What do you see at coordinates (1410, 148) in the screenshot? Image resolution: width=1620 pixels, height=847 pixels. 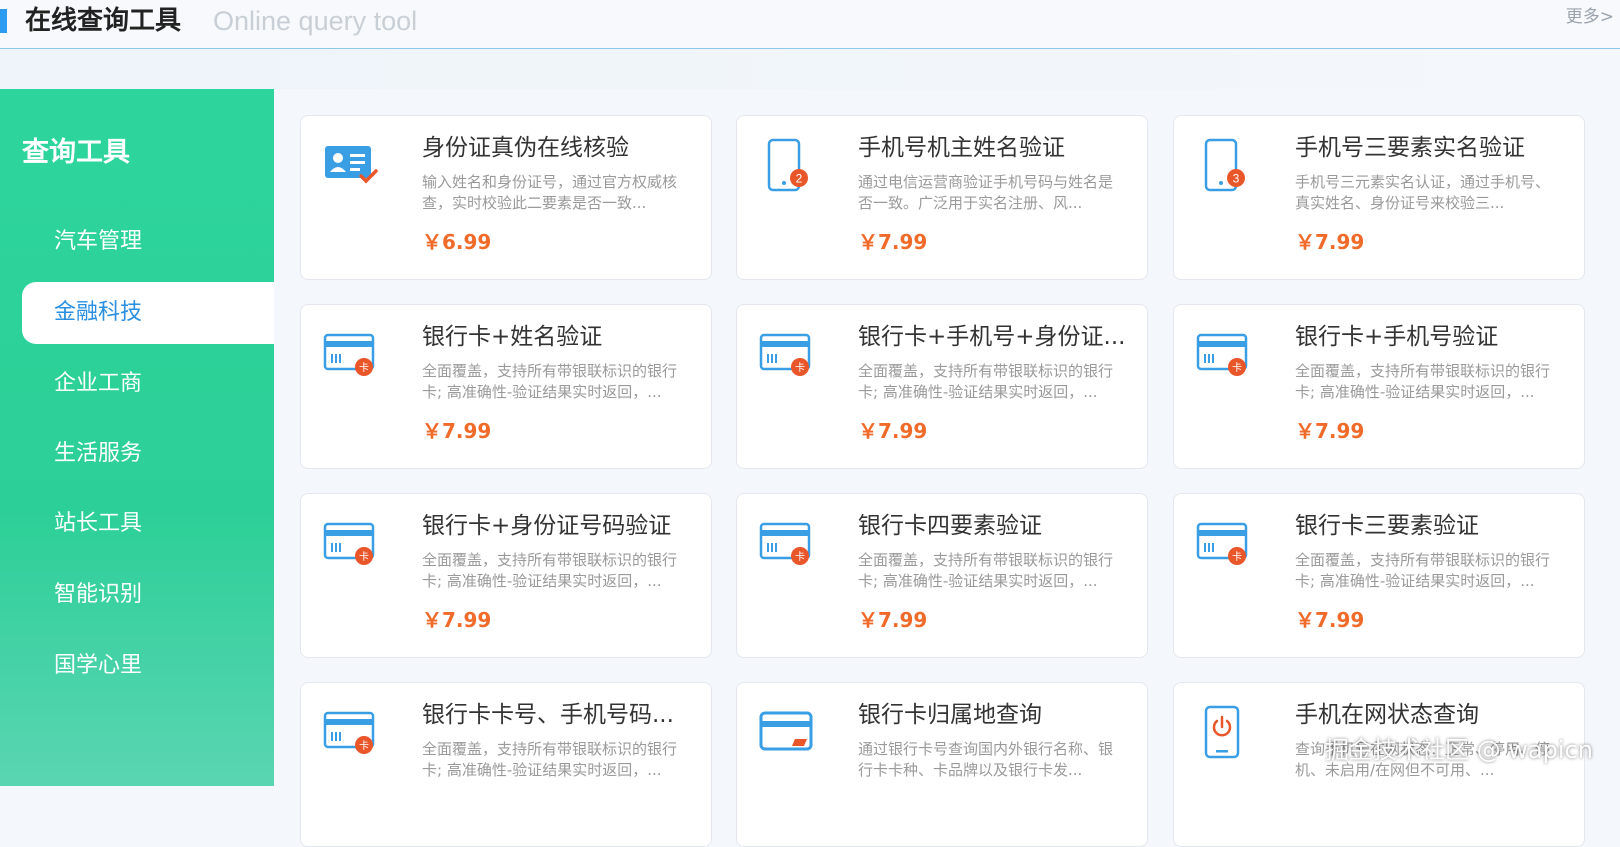 I see `card-title: 手机号三要素实名验证` at bounding box center [1410, 148].